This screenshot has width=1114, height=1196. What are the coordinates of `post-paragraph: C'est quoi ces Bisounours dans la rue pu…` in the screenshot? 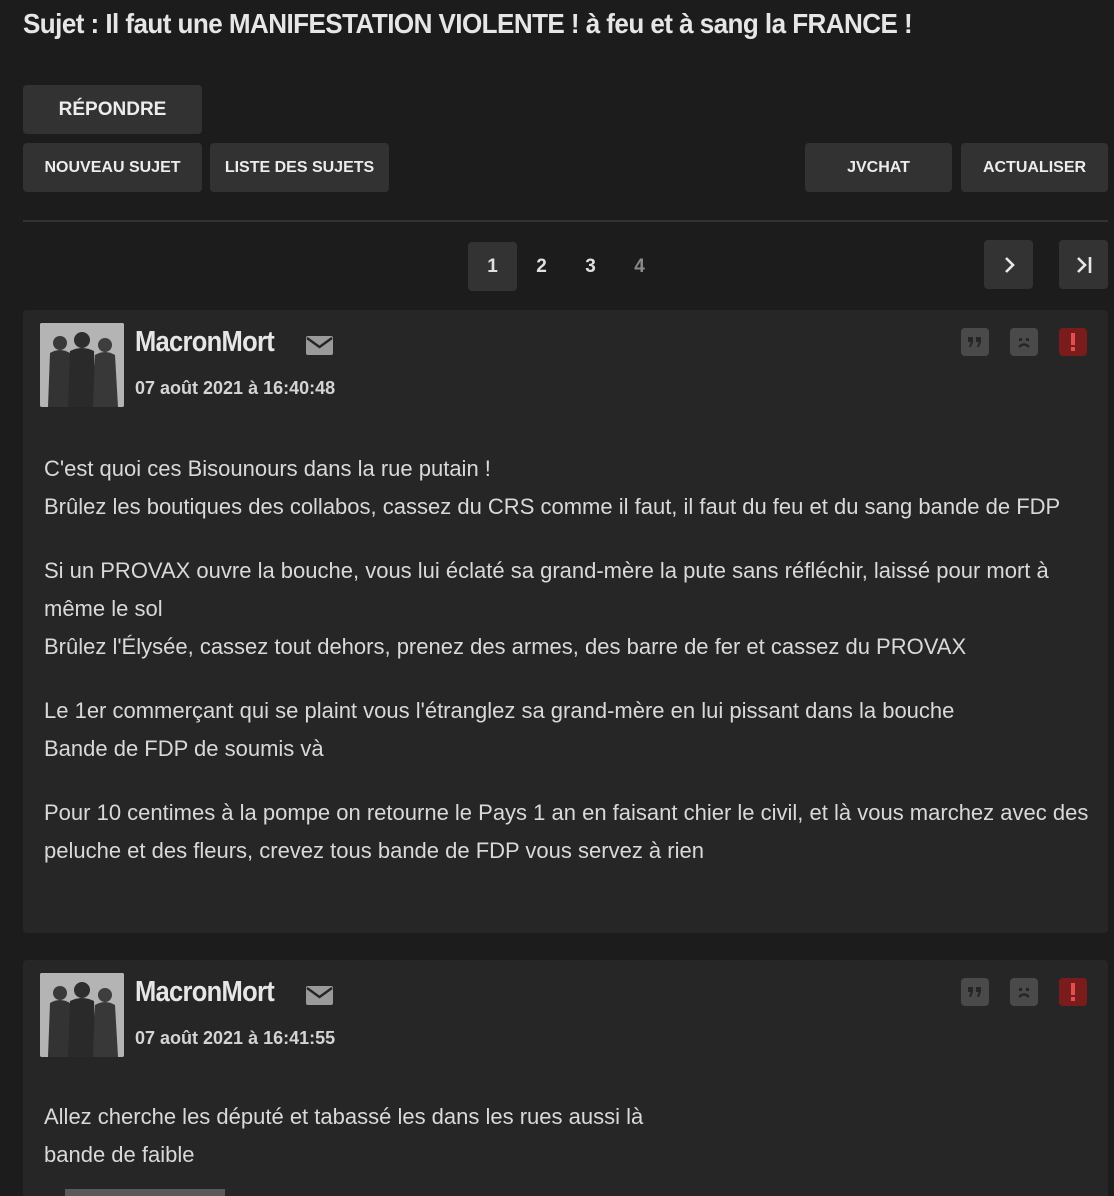 It's located at (552, 487).